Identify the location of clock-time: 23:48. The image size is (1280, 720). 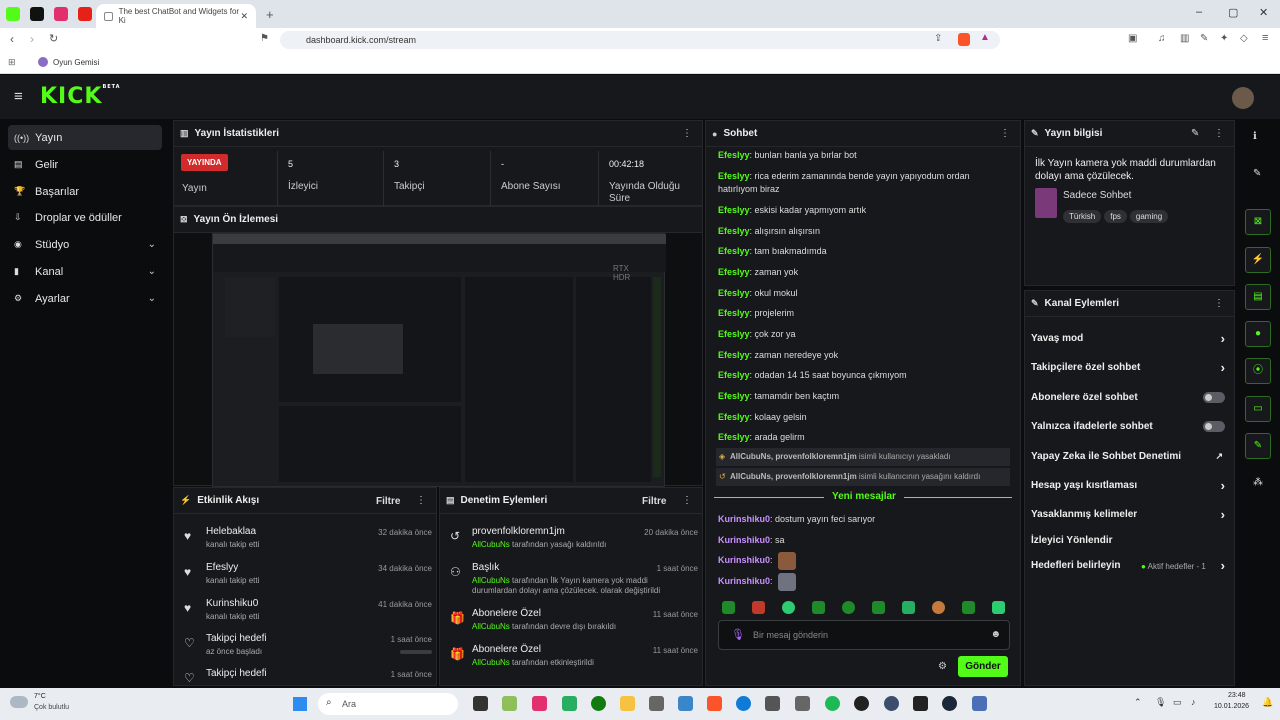
(1237, 695).